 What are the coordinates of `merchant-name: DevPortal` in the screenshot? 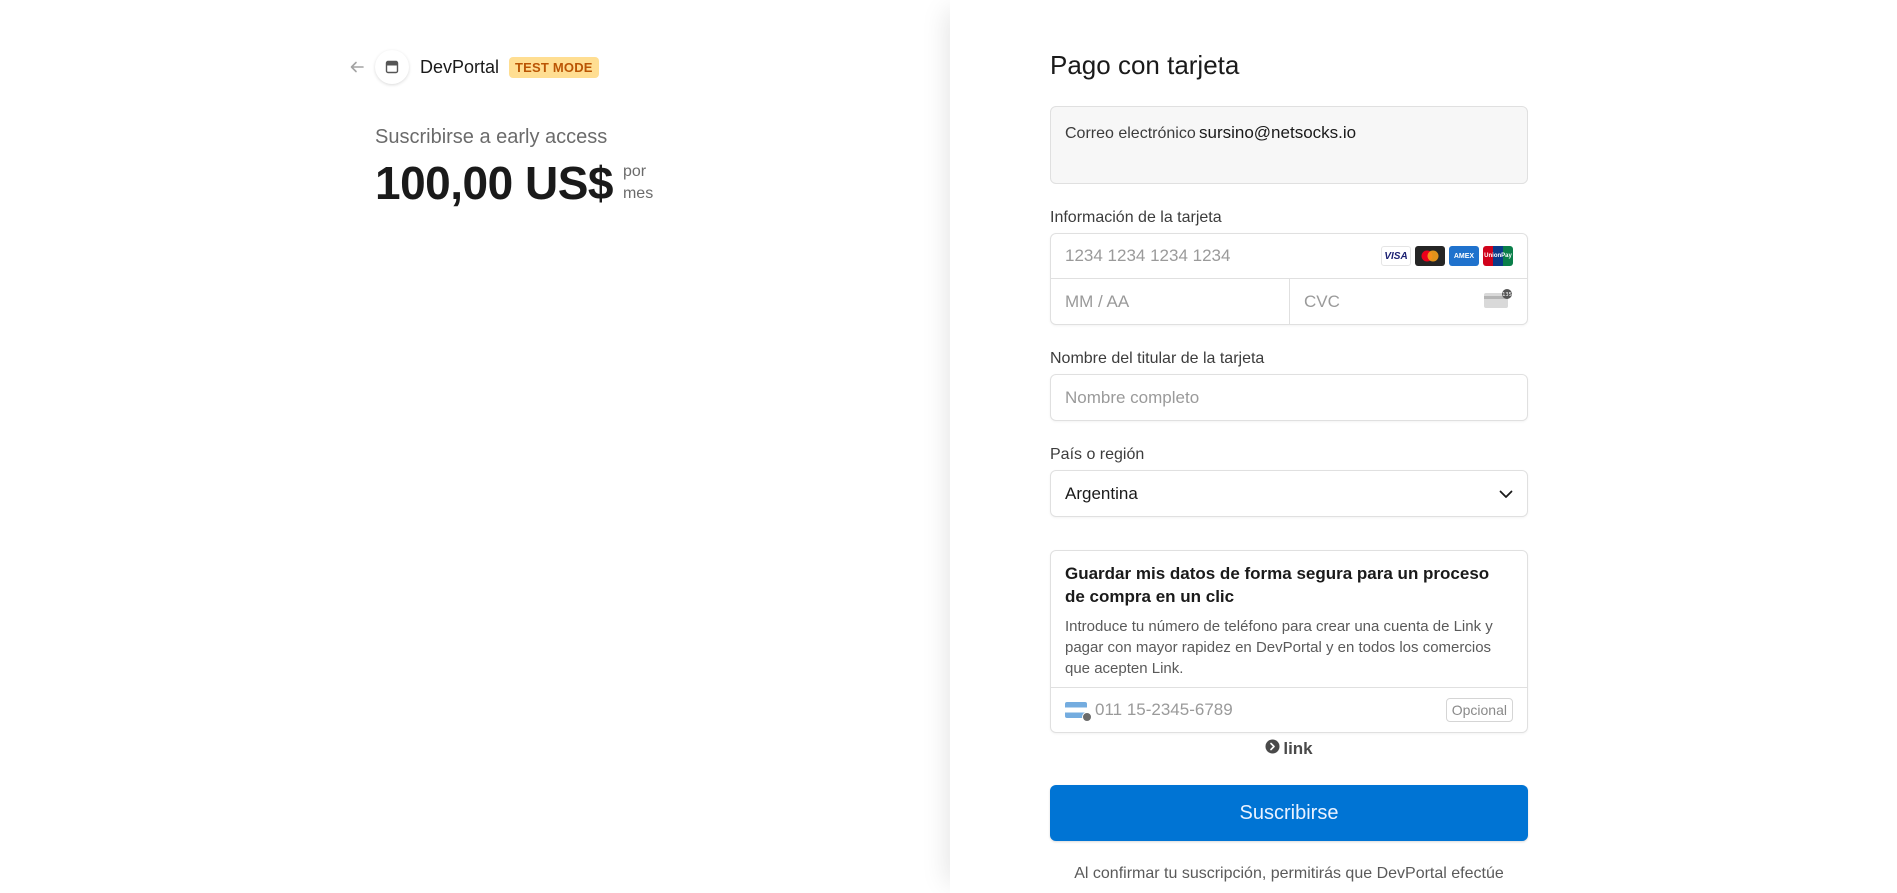 It's located at (460, 66).